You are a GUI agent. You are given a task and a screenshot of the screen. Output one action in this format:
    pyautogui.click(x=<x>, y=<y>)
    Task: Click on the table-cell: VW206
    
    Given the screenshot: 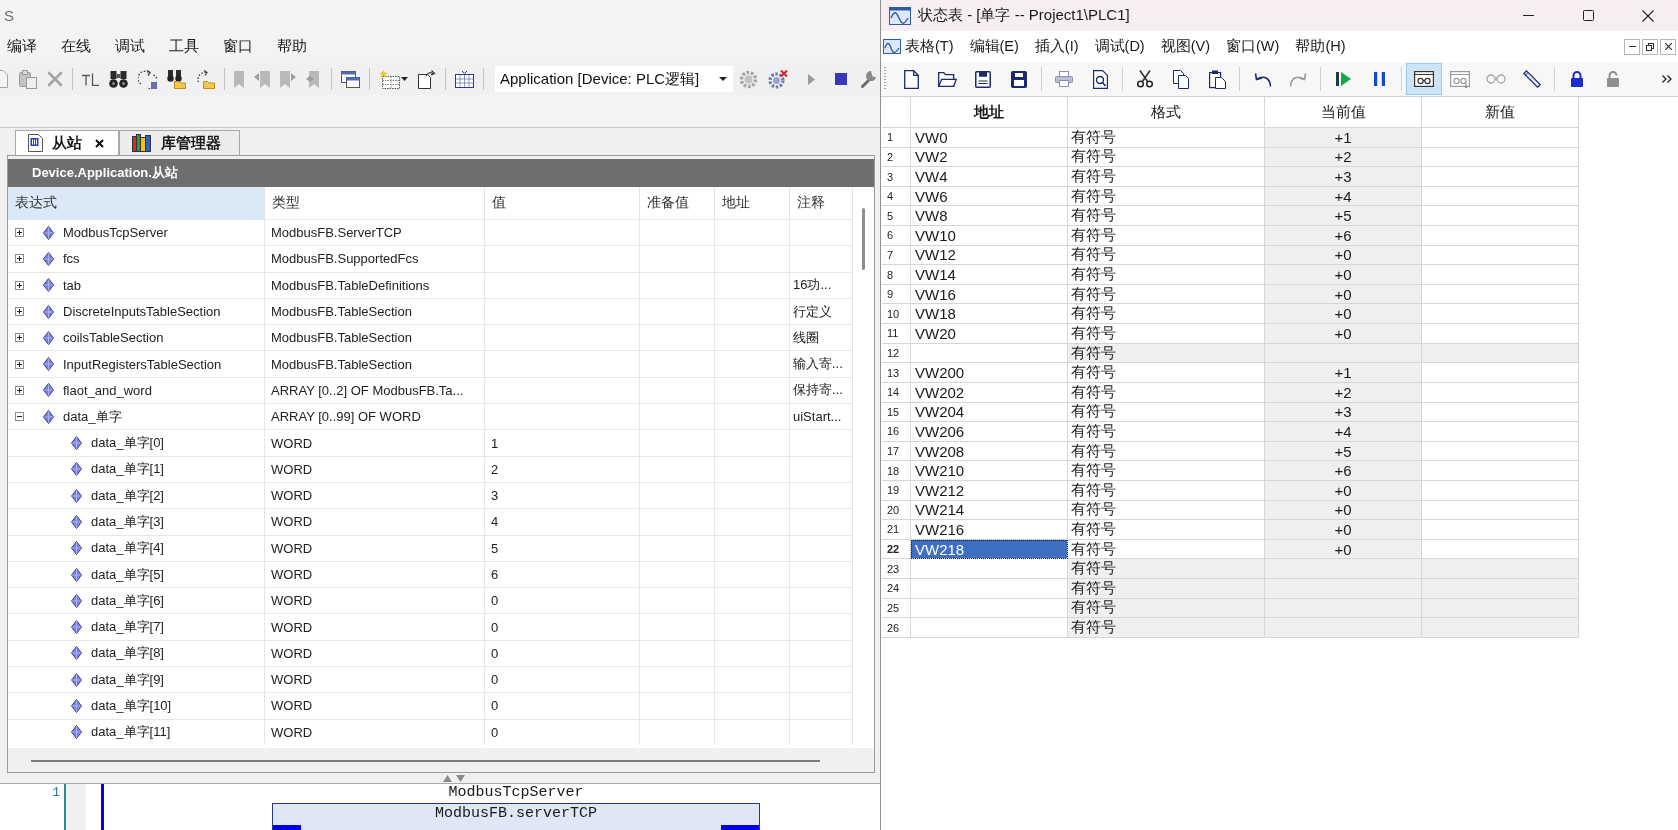 What is the action you would take?
    pyautogui.click(x=989, y=432)
    